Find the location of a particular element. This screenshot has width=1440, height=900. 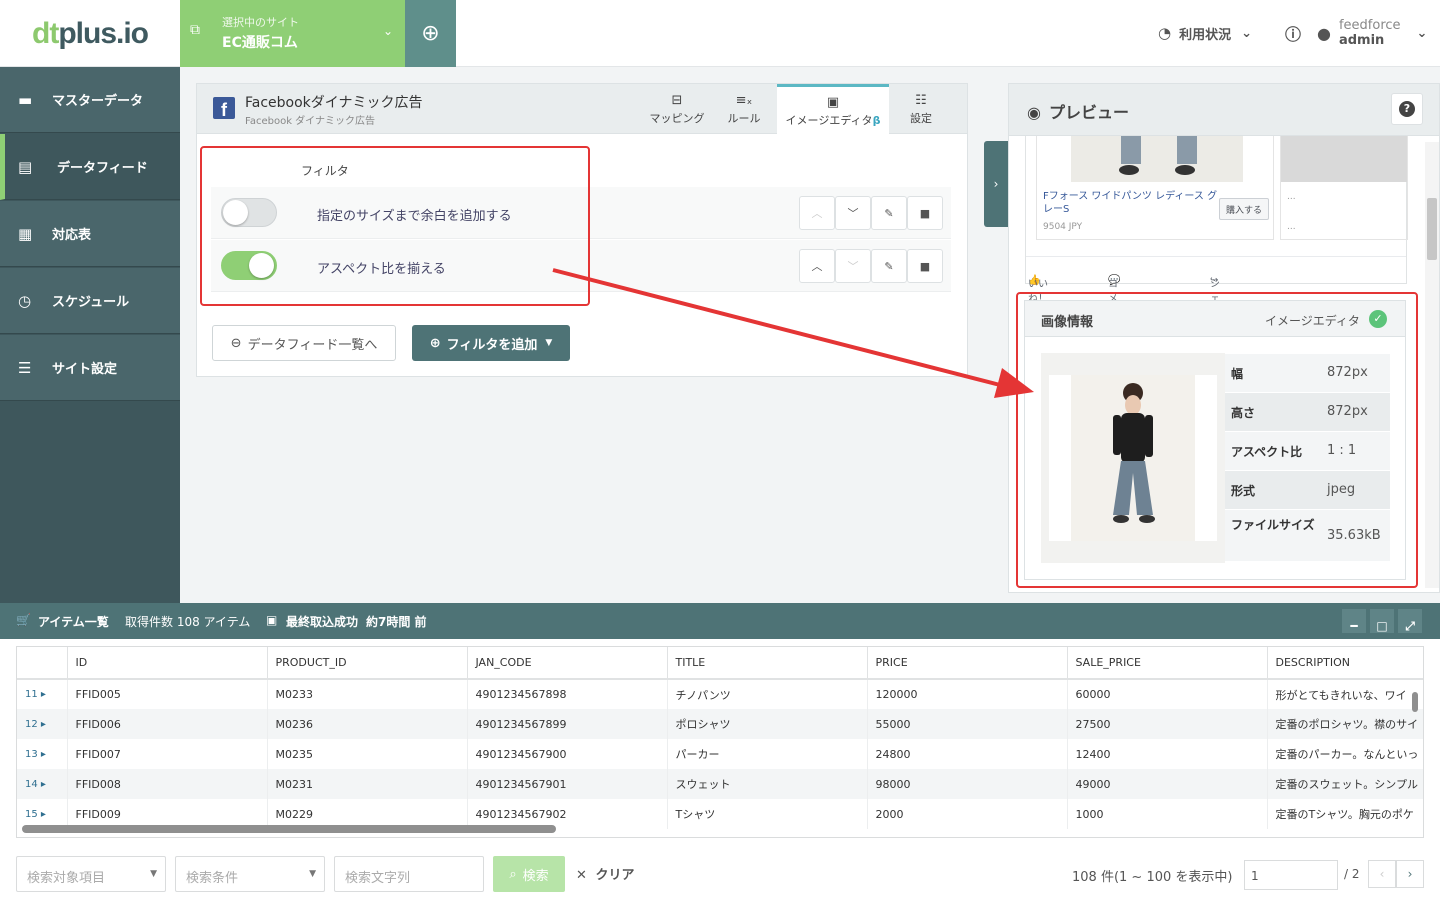

search-button: ⌕ 検索 is located at coordinates (529, 874).